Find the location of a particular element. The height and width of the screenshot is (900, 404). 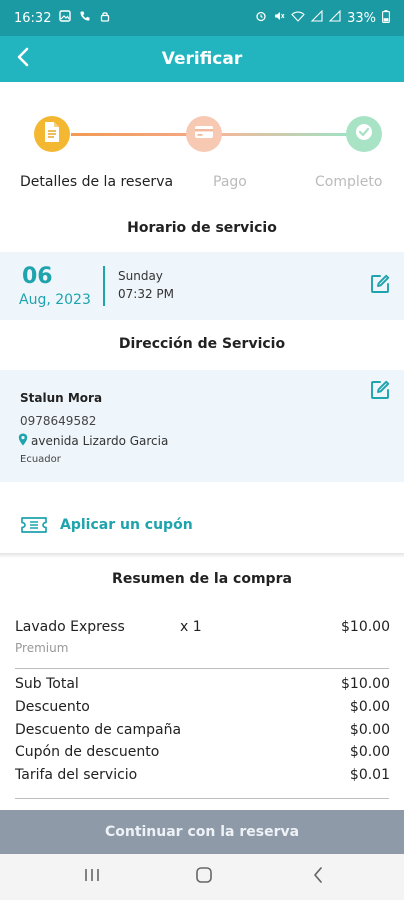

address-street-row: avenida Lizardo Garcia is located at coordinates (93, 441).